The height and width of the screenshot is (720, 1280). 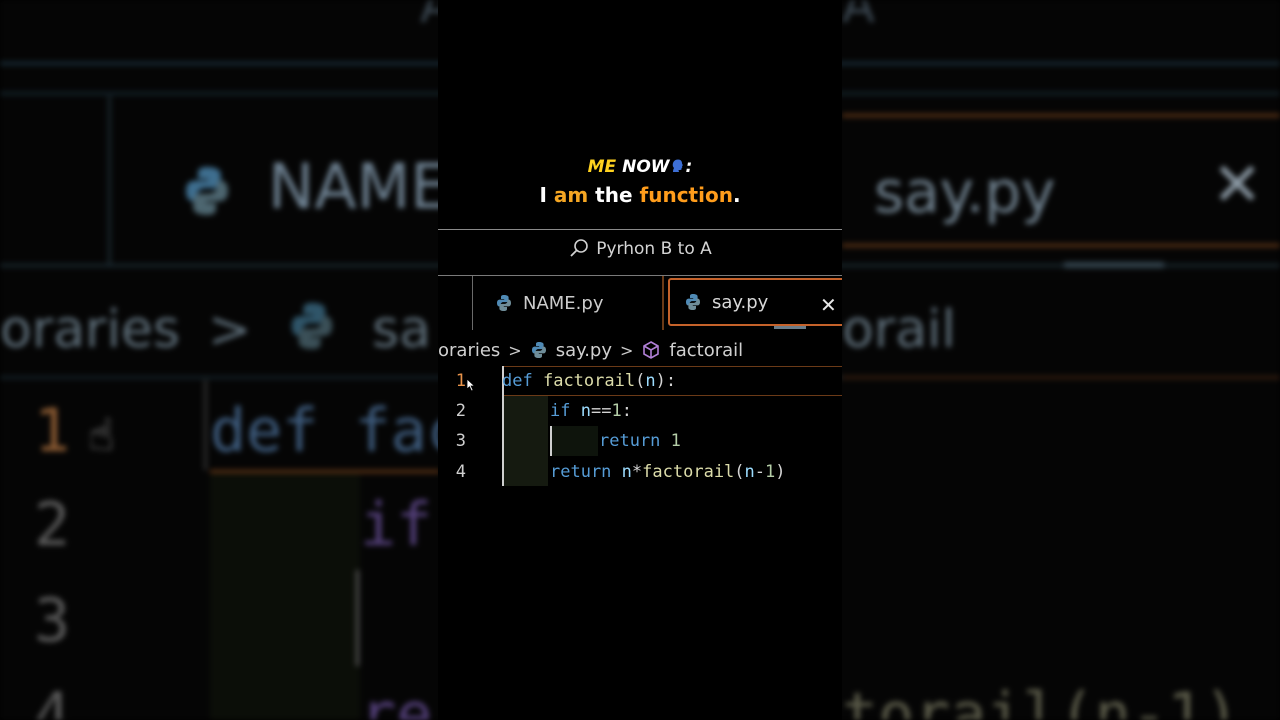 What do you see at coordinates (563, 303) in the screenshot?
I see `tab-label: NAME.py` at bounding box center [563, 303].